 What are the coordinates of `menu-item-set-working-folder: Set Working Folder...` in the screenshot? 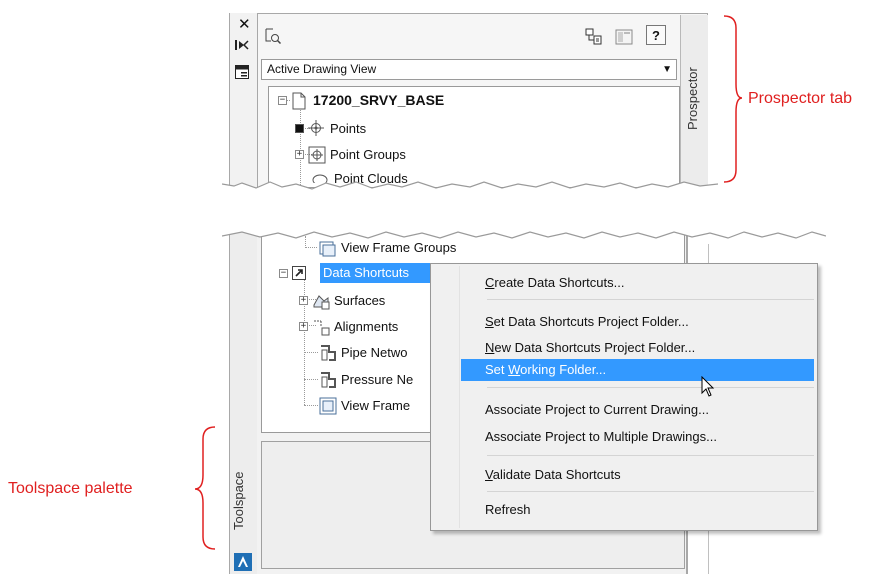 It's located at (637, 370).